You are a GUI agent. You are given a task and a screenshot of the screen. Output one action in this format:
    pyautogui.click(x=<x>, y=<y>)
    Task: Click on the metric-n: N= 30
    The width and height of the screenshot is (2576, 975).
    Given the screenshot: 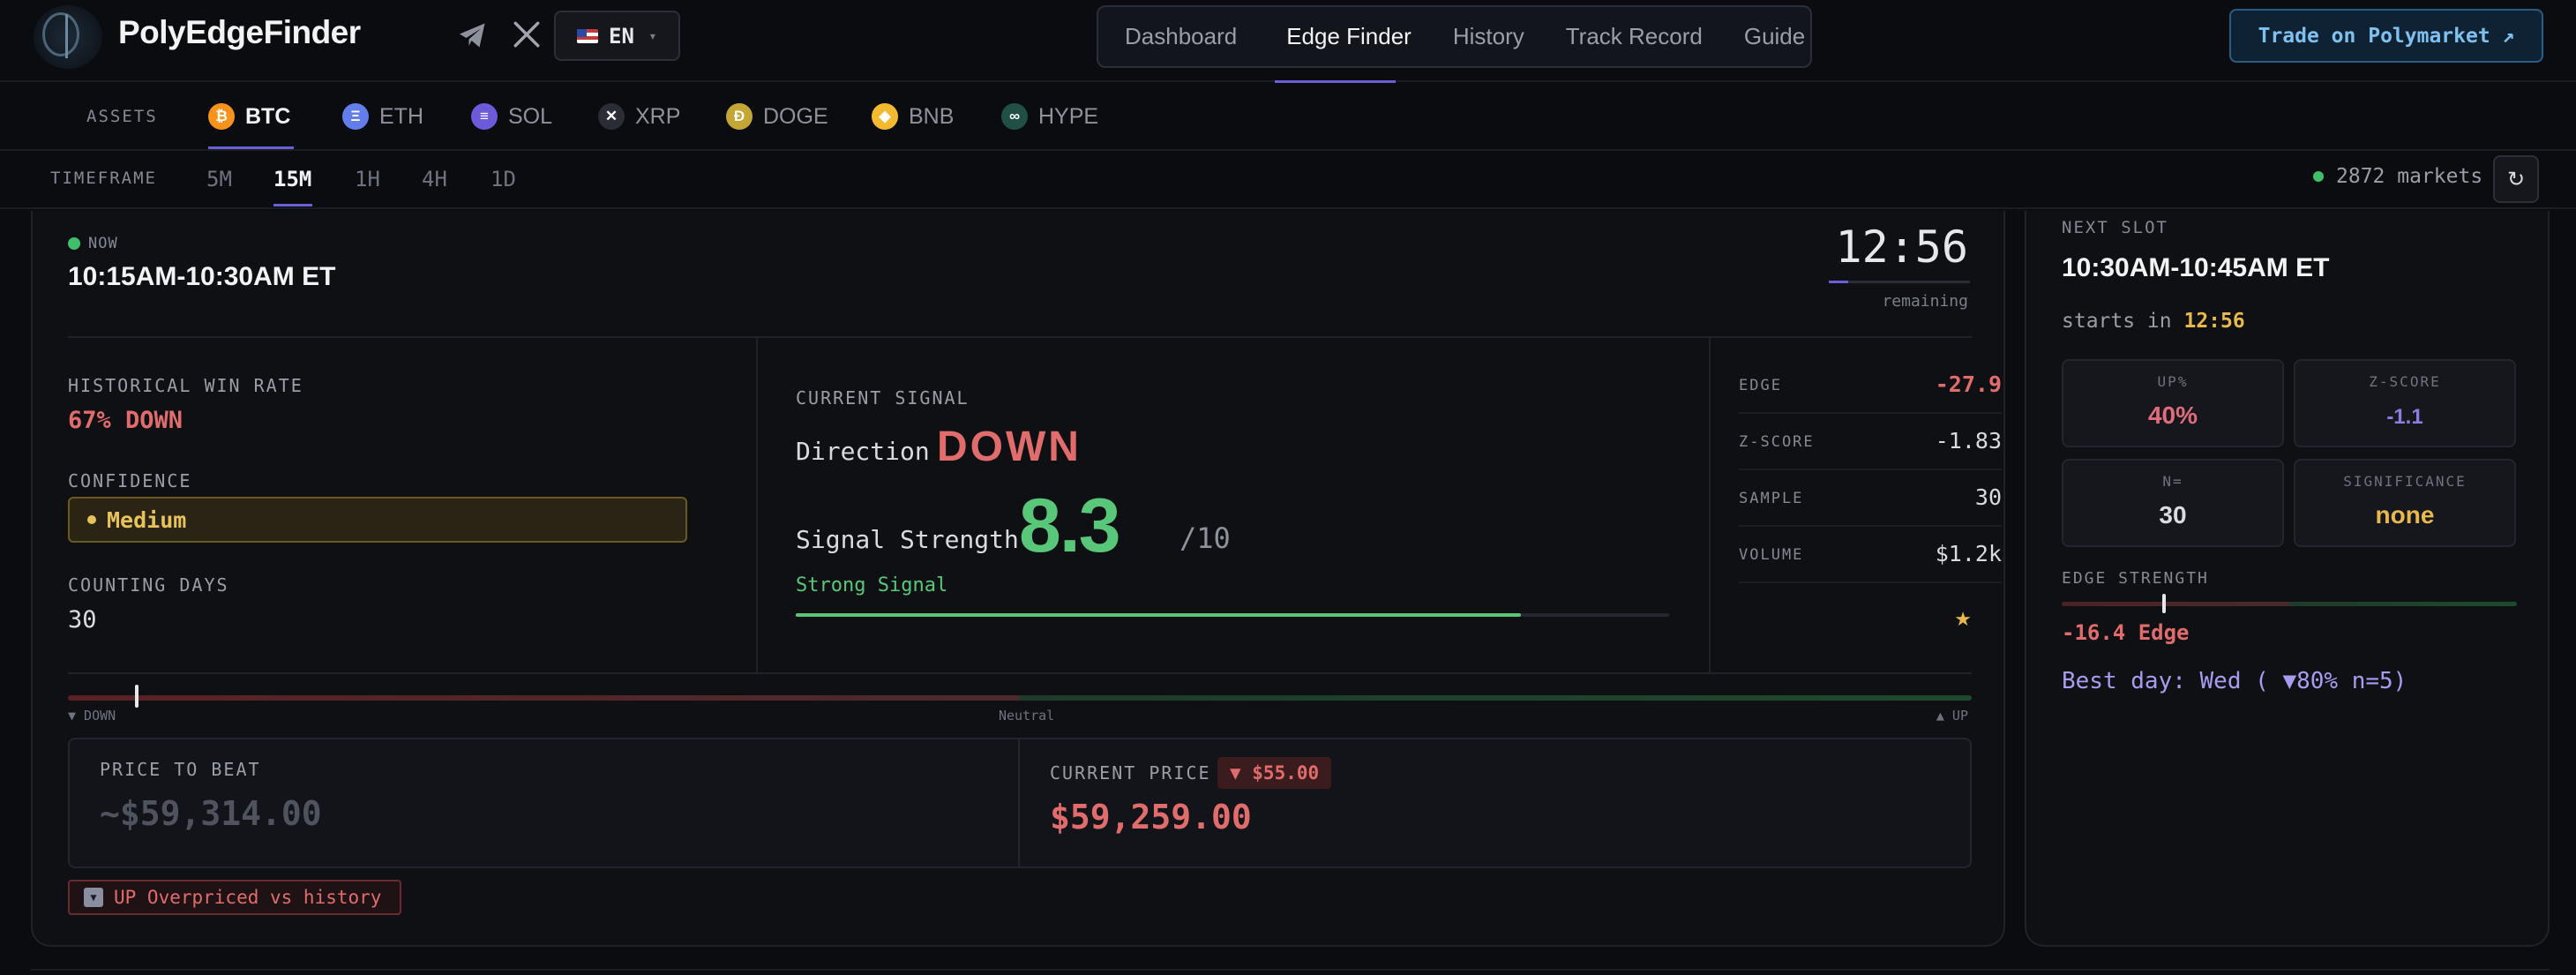 What is the action you would take?
    pyautogui.click(x=2173, y=503)
    